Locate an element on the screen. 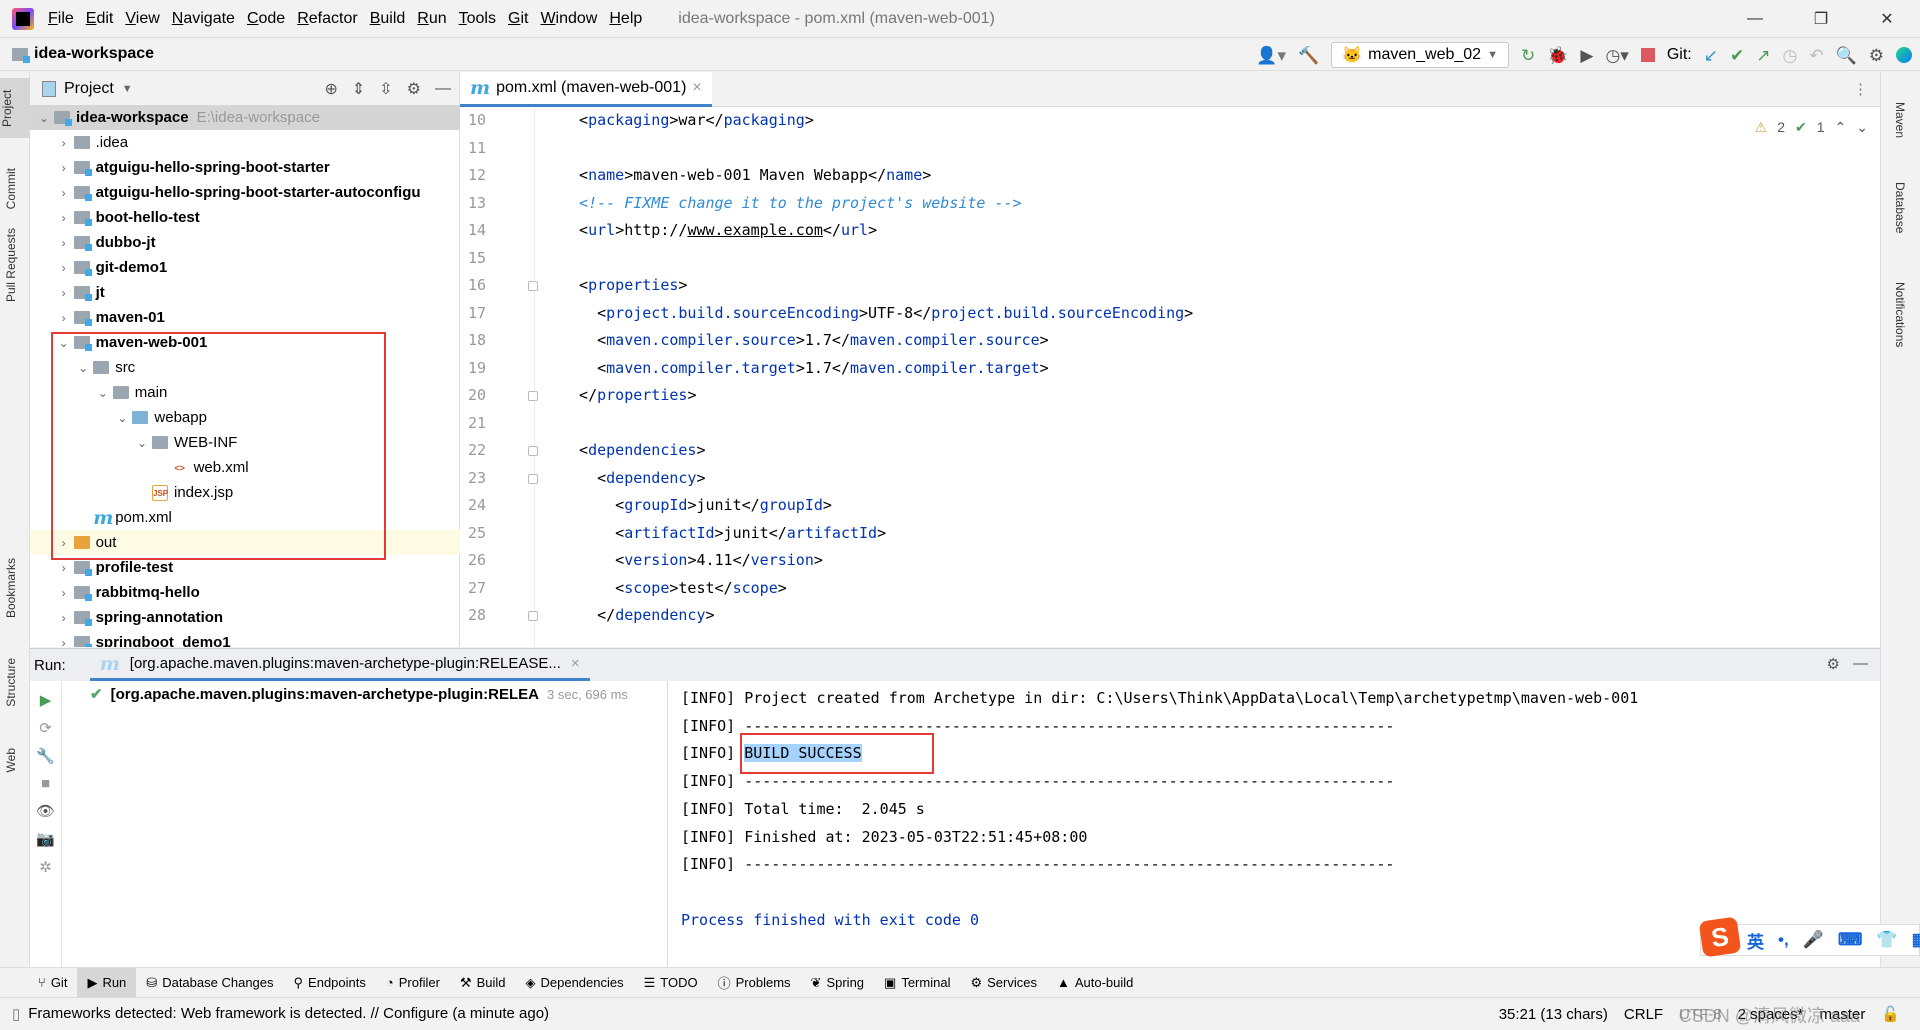 This screenshot has width=1920, height=1030. git-commit-icon: ✔ is located at coordinates (1737, 55).